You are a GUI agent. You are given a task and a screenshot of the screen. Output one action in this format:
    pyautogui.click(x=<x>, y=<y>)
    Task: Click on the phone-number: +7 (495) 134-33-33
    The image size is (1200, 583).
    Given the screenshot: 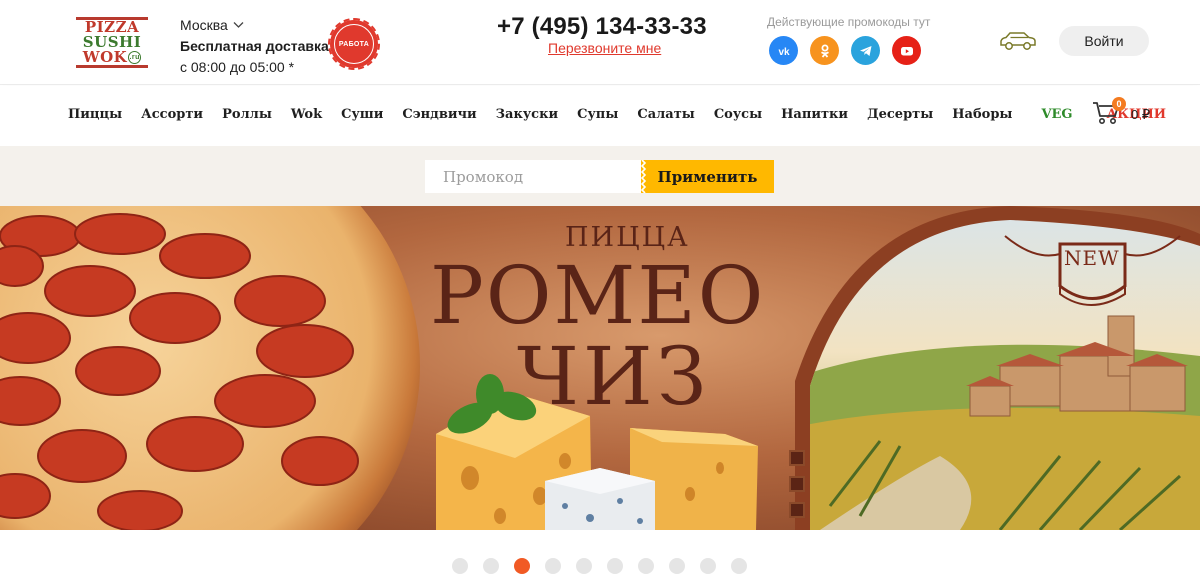 What is the action you would take?
    pyautogui.click(x=602, y=27)
    